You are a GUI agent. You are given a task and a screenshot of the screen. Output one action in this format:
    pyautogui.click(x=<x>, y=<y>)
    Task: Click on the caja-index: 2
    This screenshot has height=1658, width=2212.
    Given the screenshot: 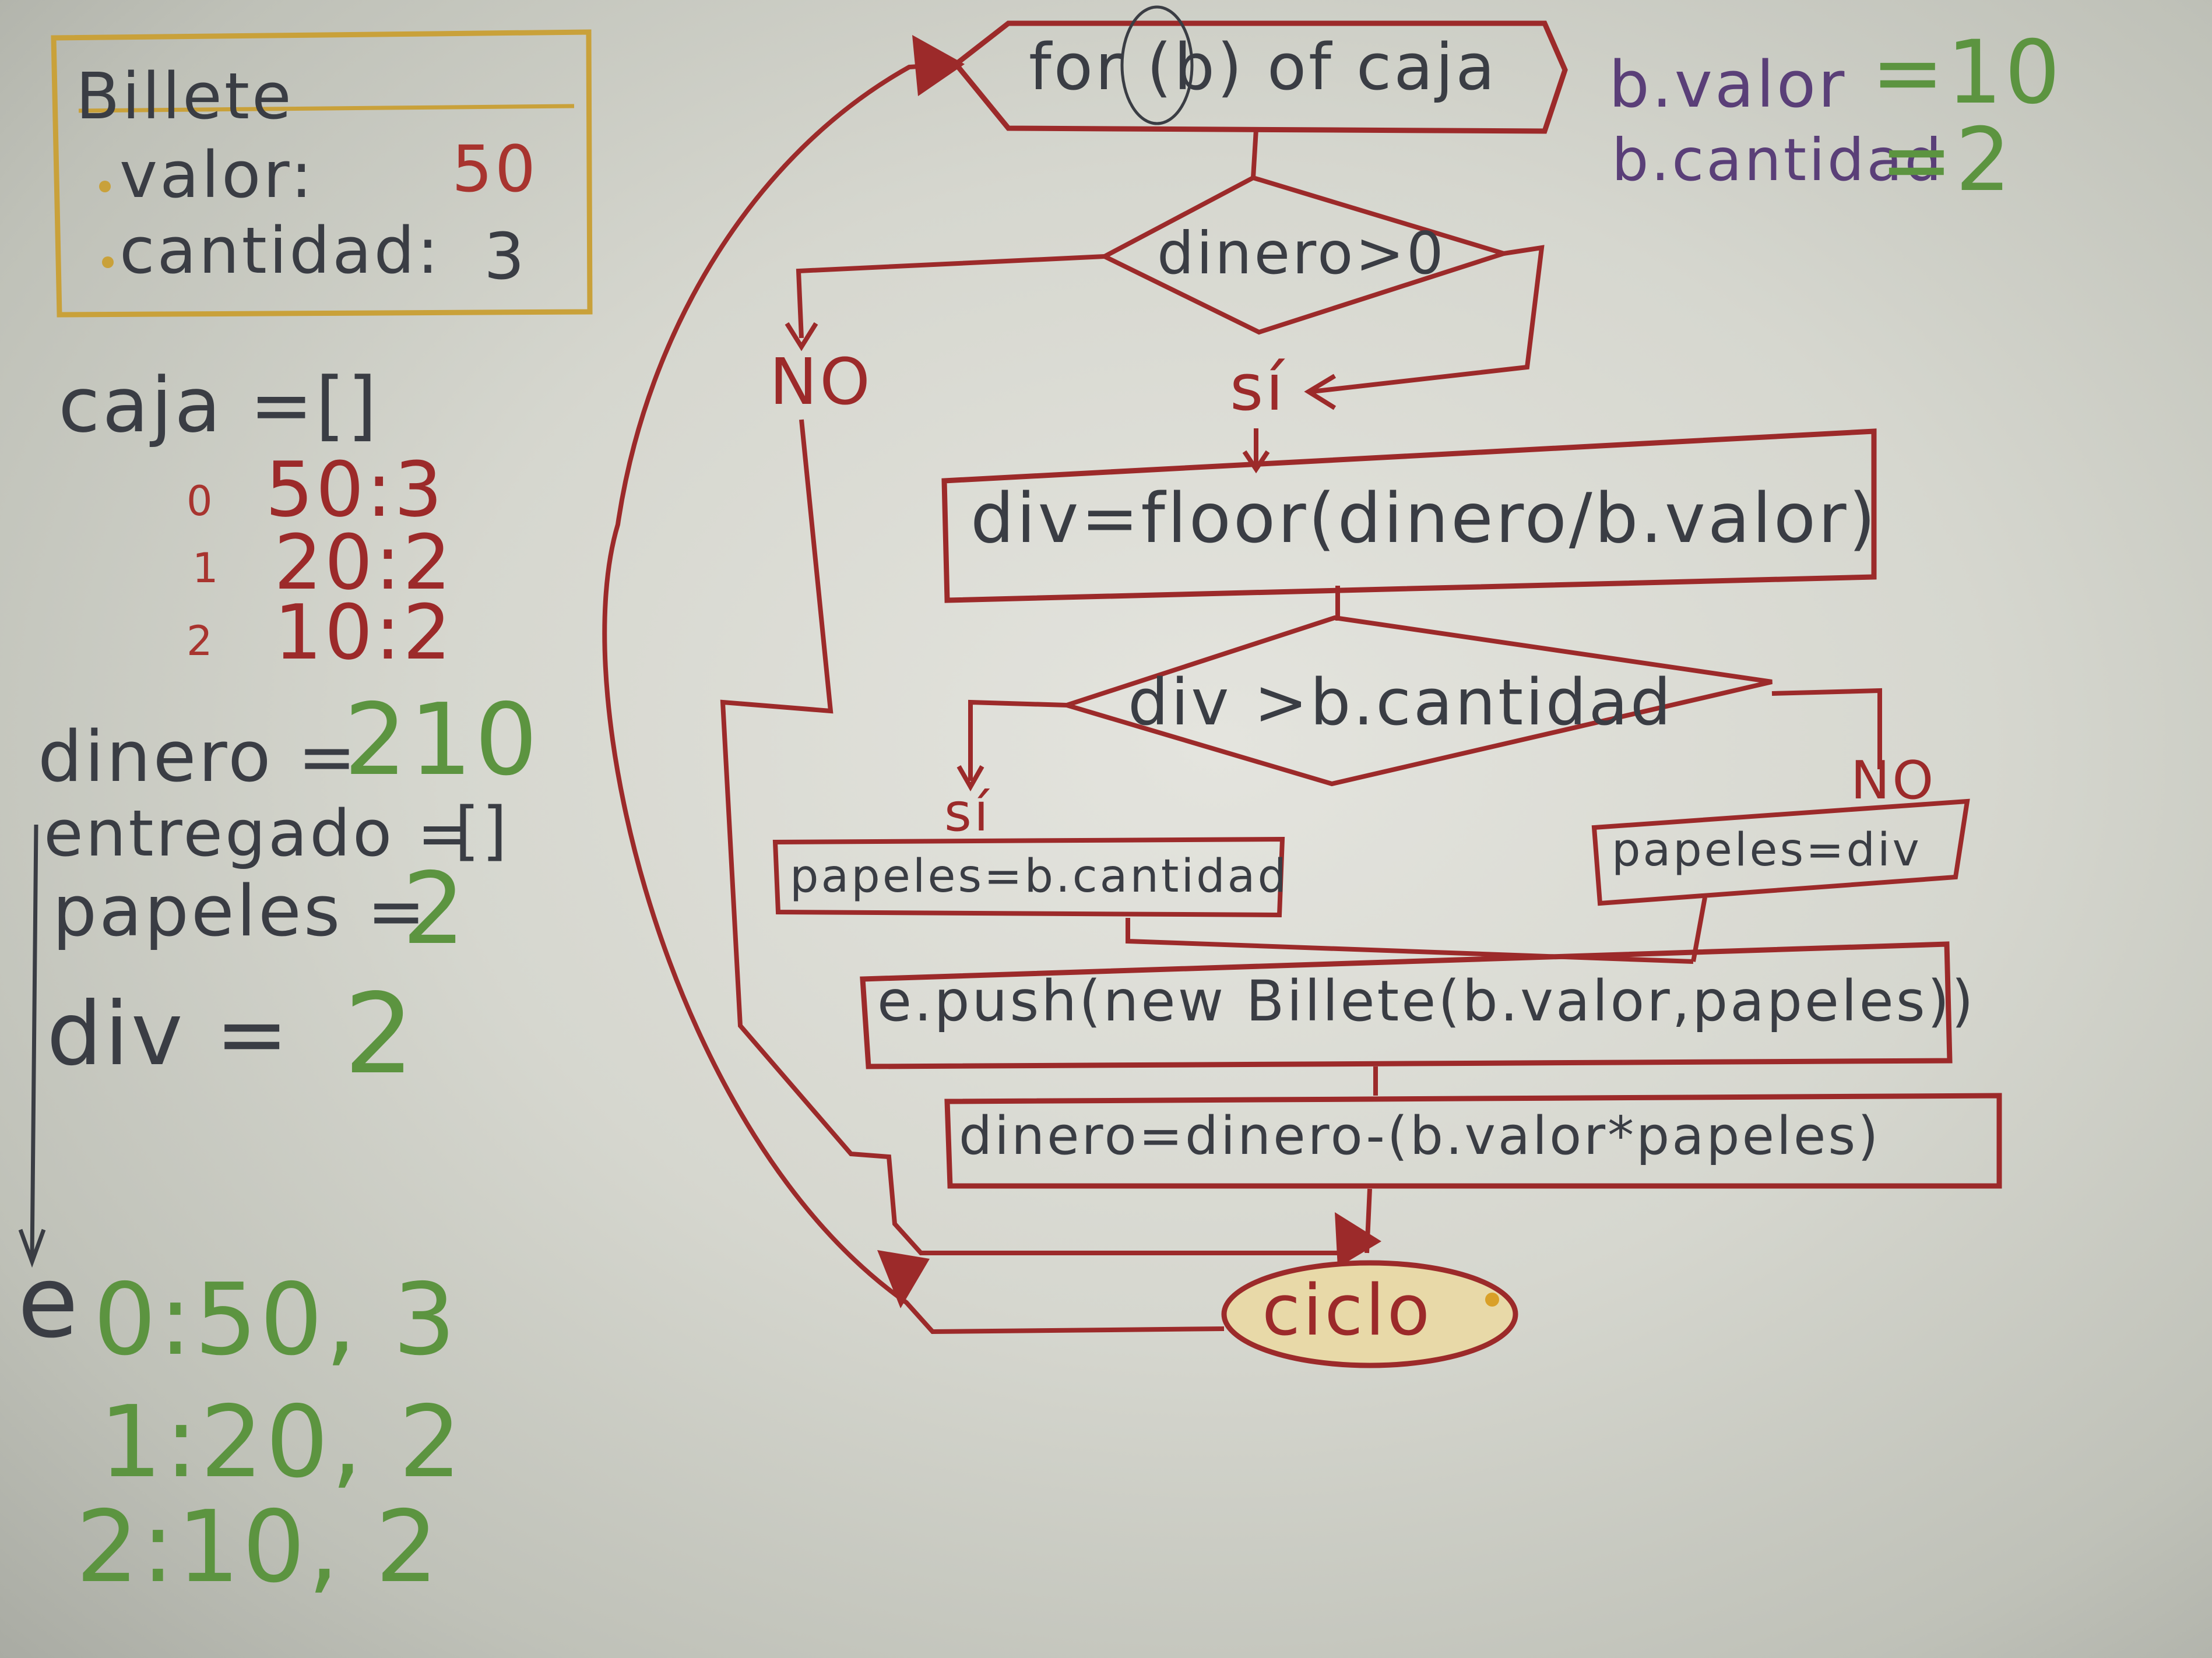 What is the action you would take?
    pyautogui.click(x=201, y=641)
    